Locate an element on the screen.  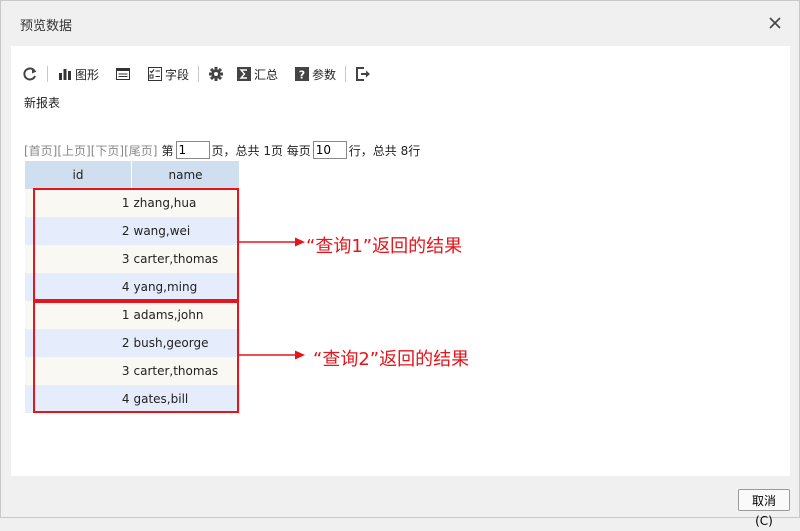
sigma-icon is located at coordinates (244, 74).